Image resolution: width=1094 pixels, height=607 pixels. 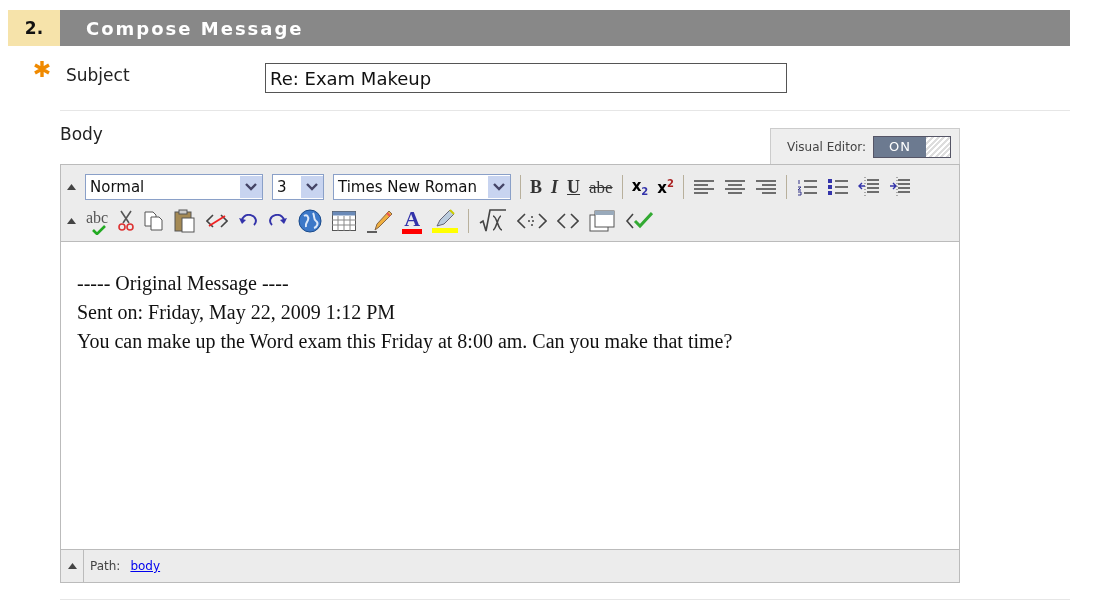 What do you see at coordinates (640, 187) in the screenshot?
I see `subscript-button: x$_{2}$` at bounding box center [640, 187].